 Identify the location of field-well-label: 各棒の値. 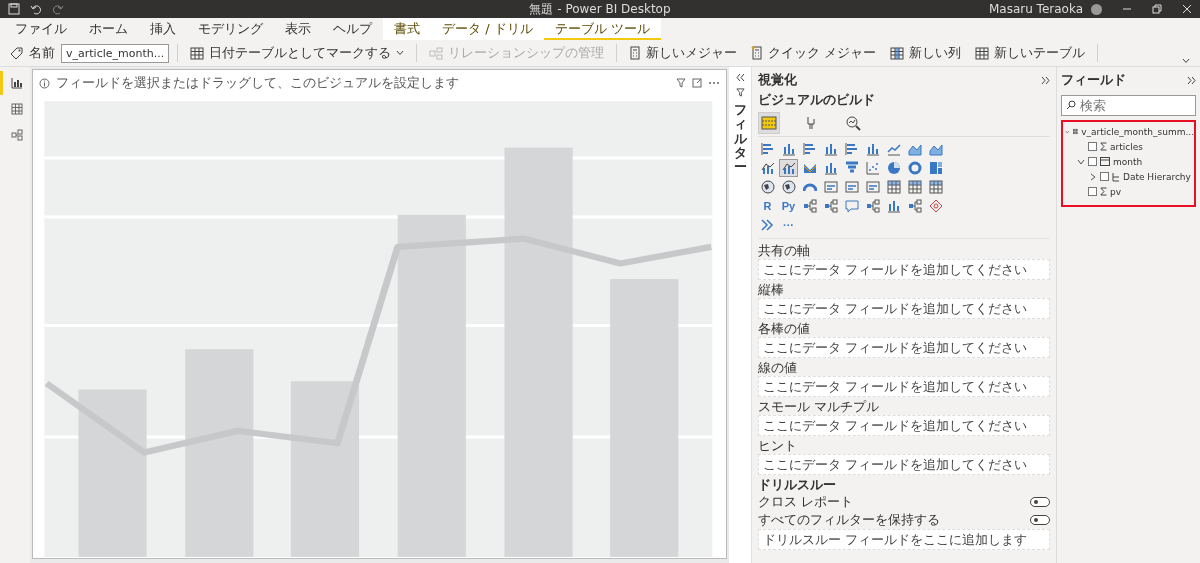
(784, 328).